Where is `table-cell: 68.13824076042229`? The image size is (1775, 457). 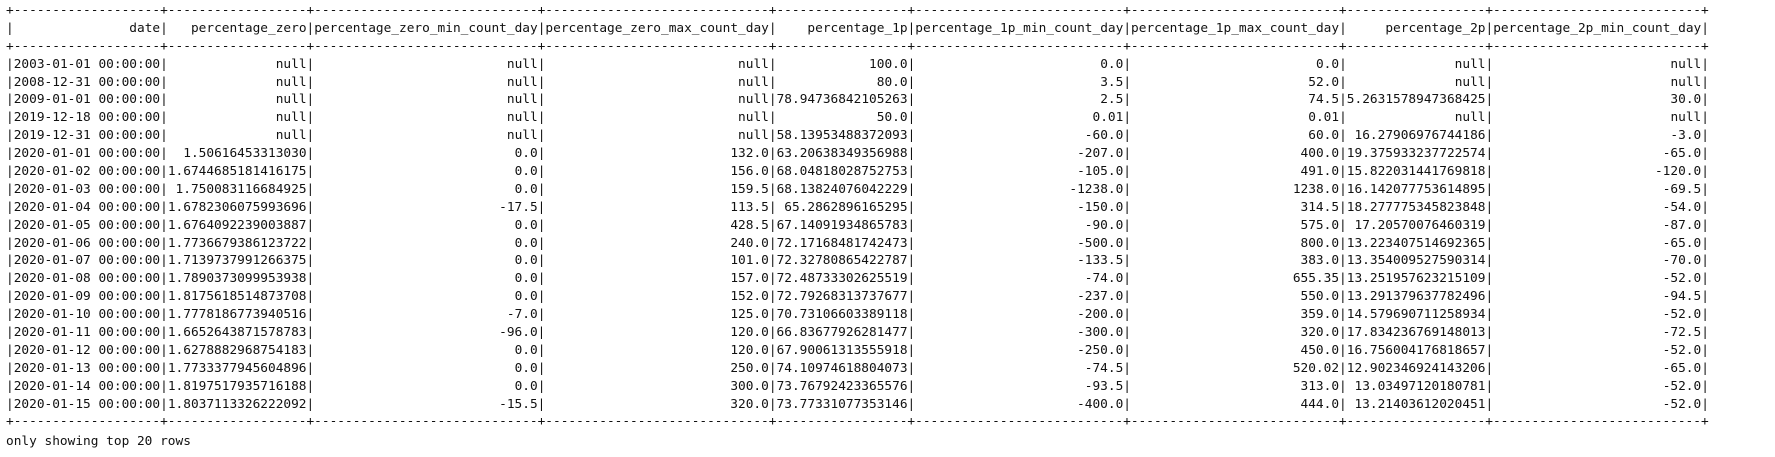
table-cell: 68.13824076042229 is located at coordinates (842, 189).